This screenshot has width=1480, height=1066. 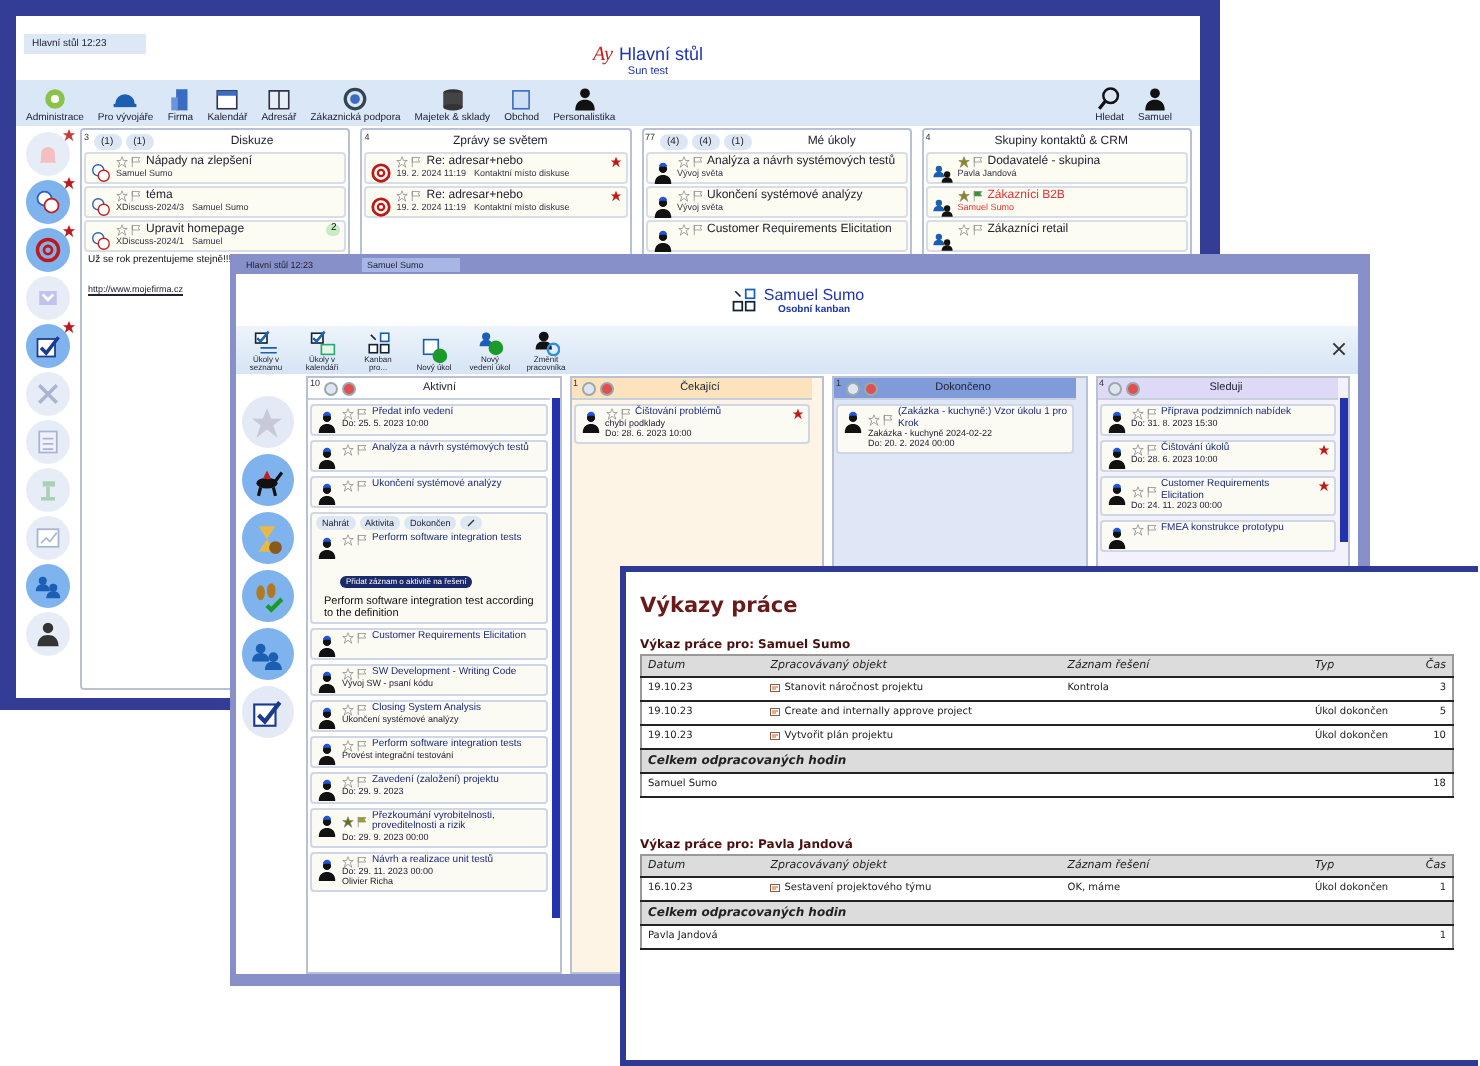 I want to click on gear-icon, so click(x=54, y=99).